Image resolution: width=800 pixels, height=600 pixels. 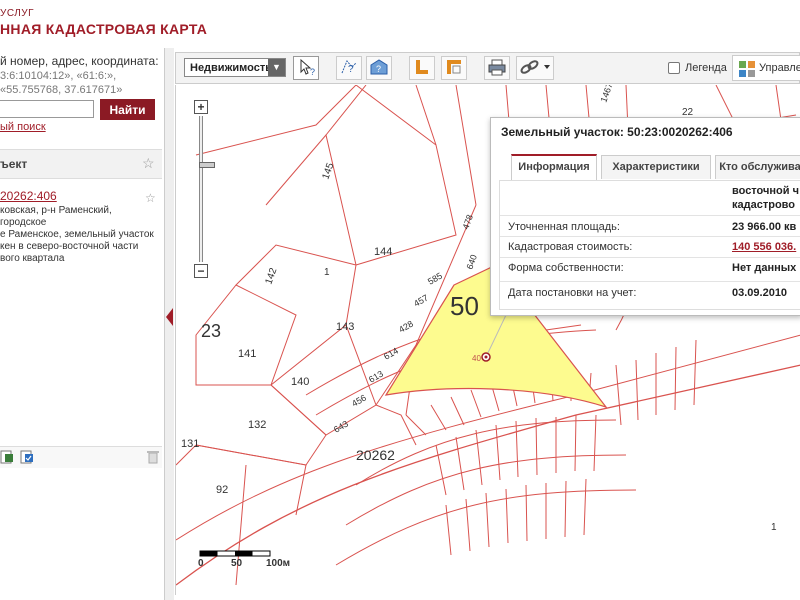 What do you see at coordinates (435, 279) in the screenshot?
I see `map-label-585: 585` at bounding box center [435, 279].